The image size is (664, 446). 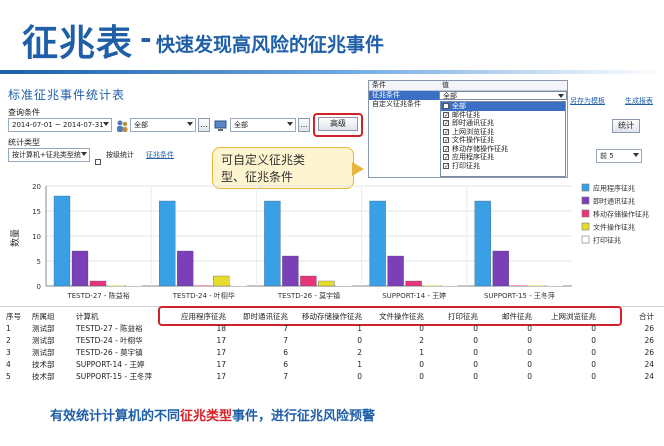 What do you see at coordinates (114, 376) in the screenshot?
I see `table-cell: SUPPORT-15 - 王冬萍` at bounding box center [114, 376].